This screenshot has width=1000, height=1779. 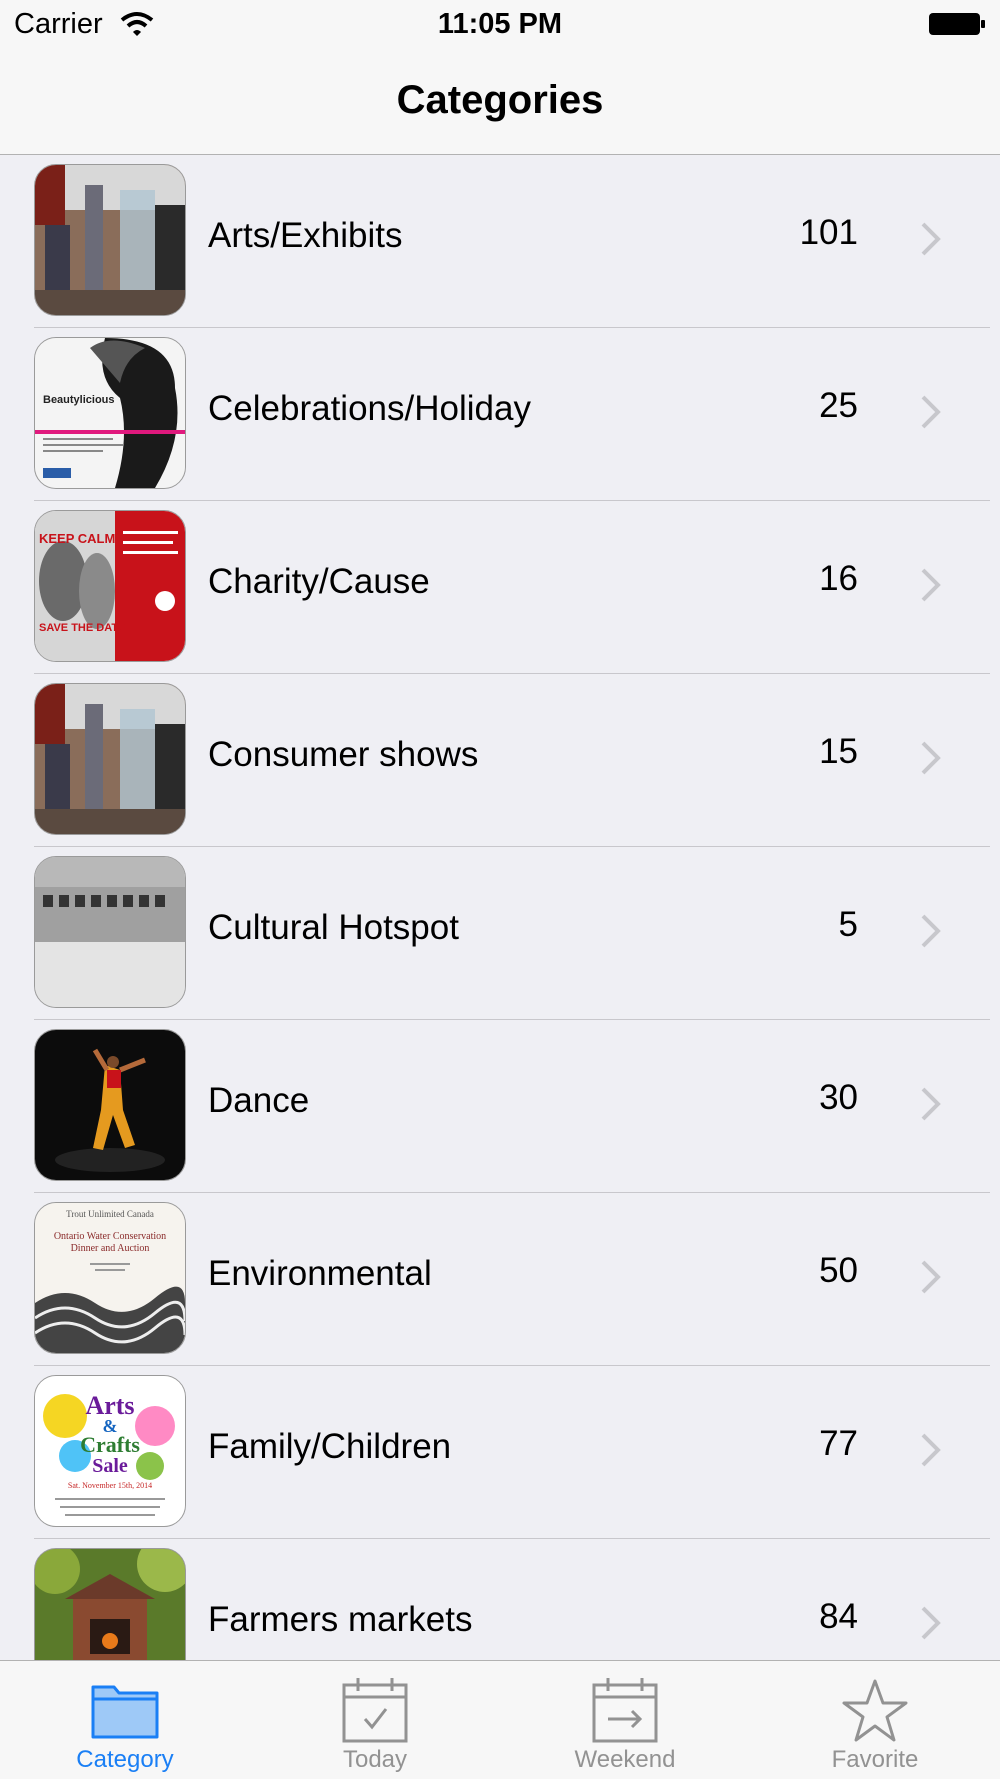 What do you see at coordinates (259, 1100) in the screenshot?
I see `category-label: Dance` at bounding box center [259, 1100].